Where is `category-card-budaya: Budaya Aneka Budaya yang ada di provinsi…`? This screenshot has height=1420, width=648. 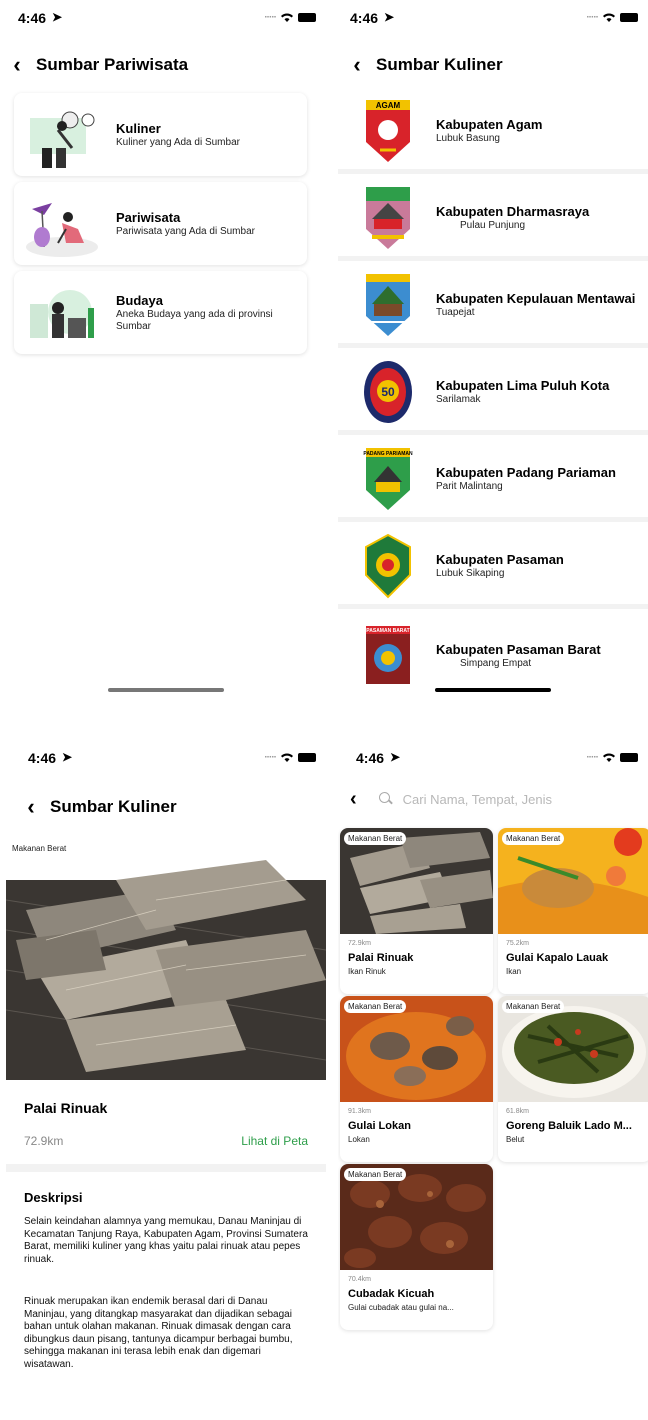
category-card-budaya: Budaya Aneka Budaya yang ada di provinsi… is located at coordinates (160, 312).